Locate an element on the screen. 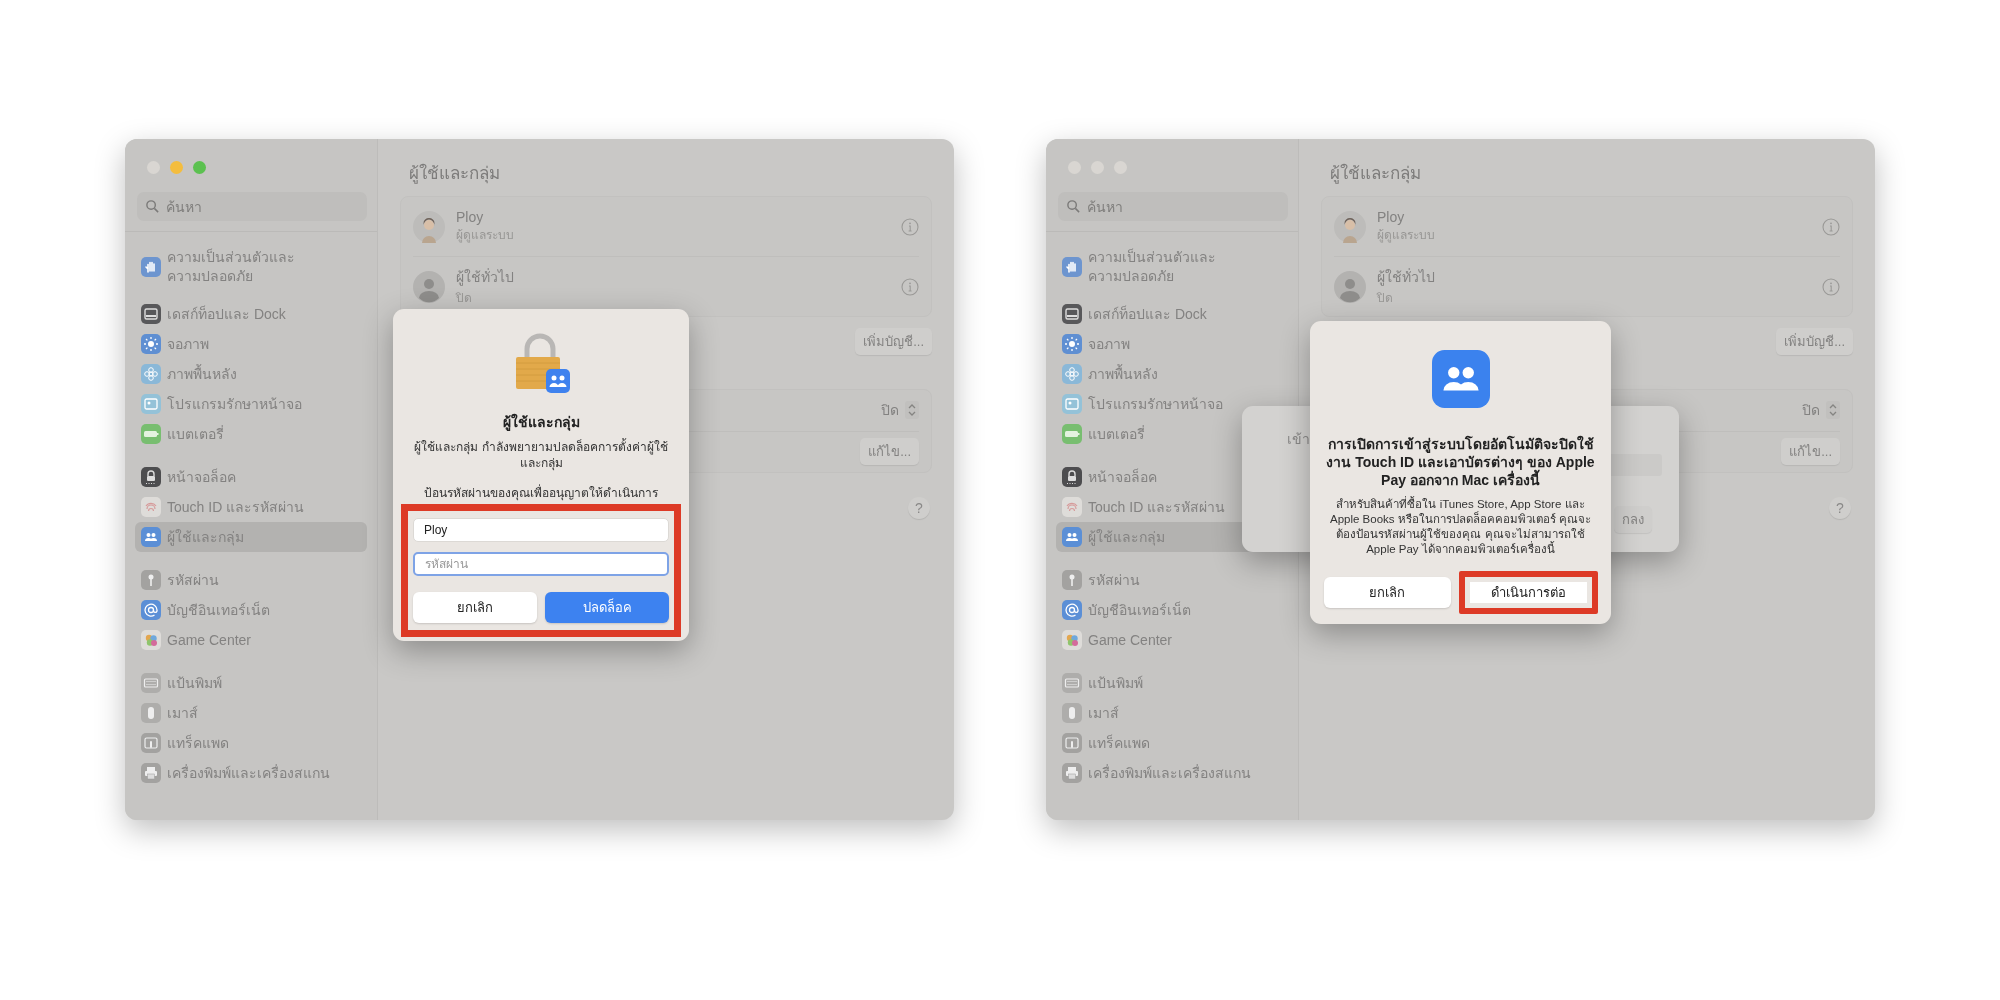  sidebar-item-label: Game Center is located at coordinates (1130, 640).